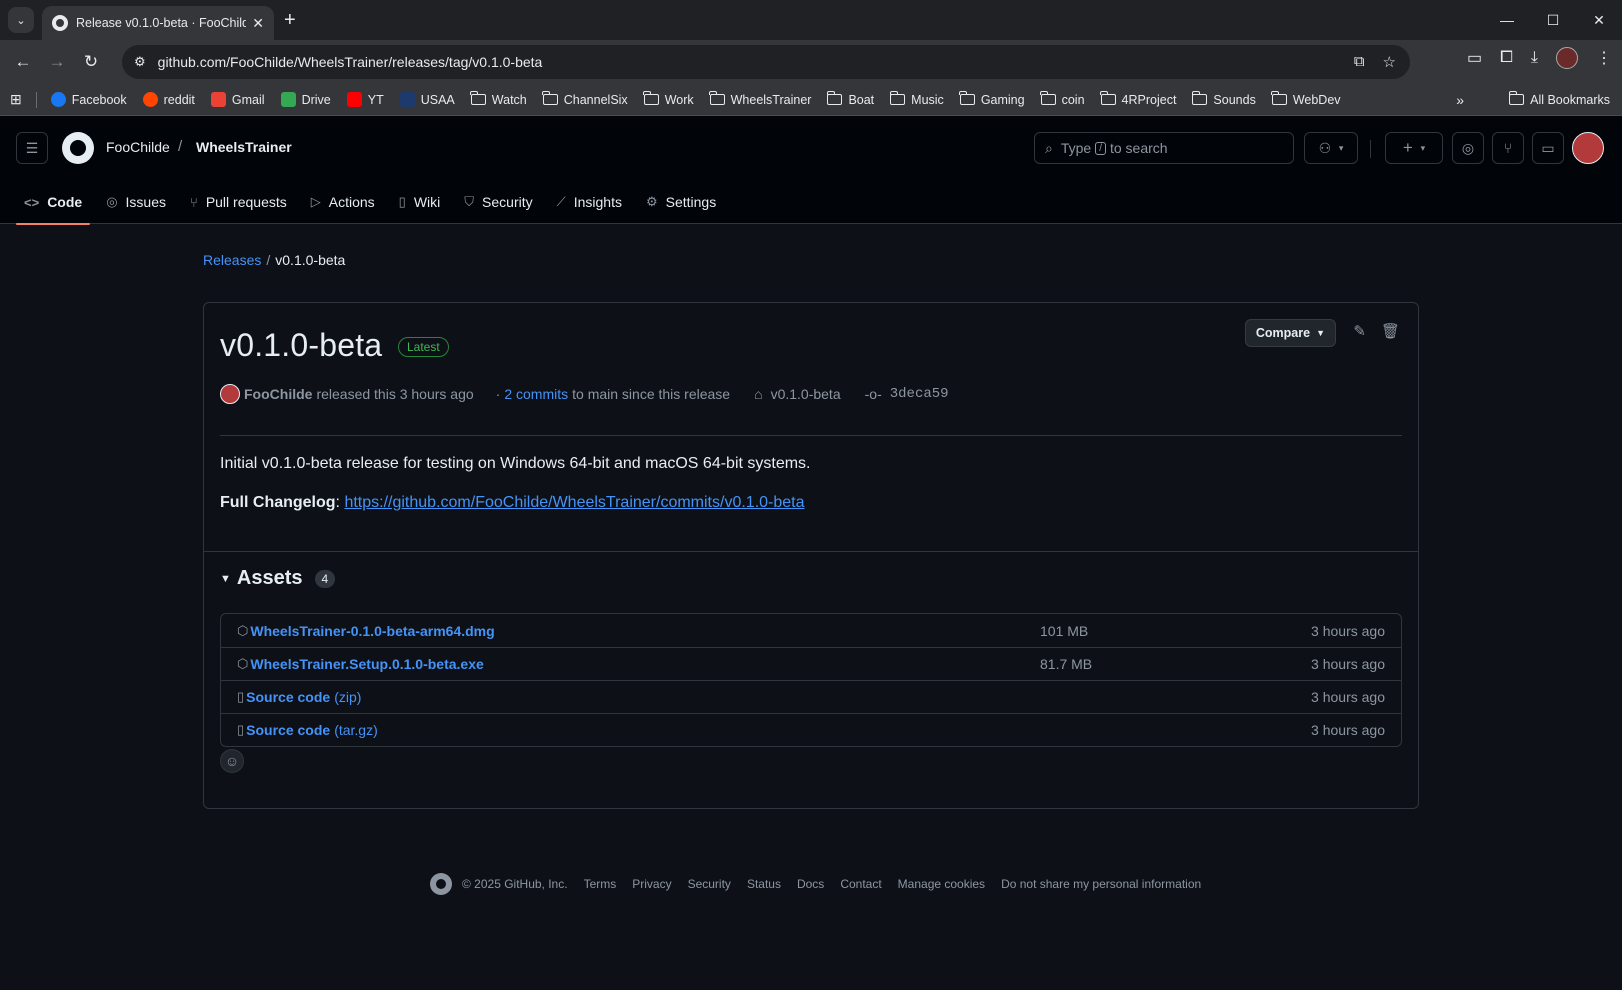  Describe the element at coordinates (709, 884) in the screenshot. I see `footer-link: Security` at that location.